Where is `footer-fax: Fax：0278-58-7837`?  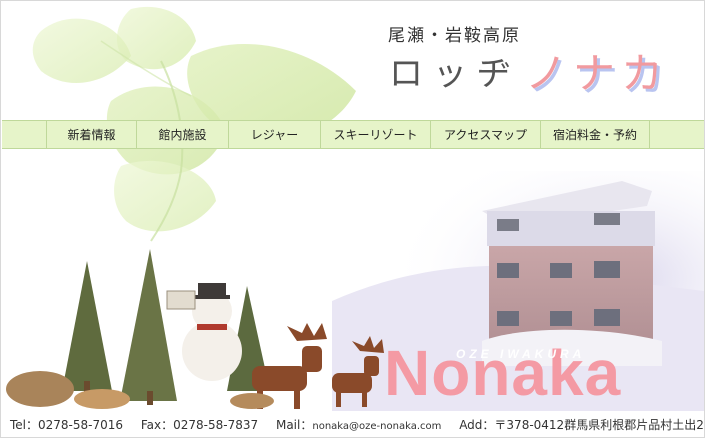 footer-fax: Fax：0278-58-7837 is located at coordinates (199, 425).